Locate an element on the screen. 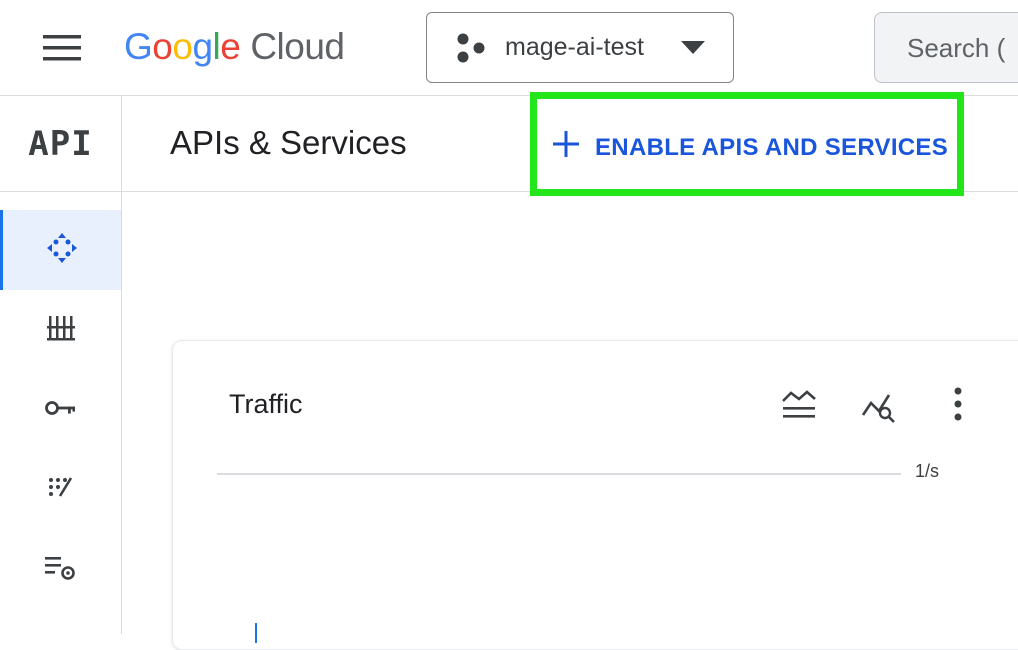 The height and width of the screenshot is (650, 1018). rail-item-page-usage is located at coordinates (60, 570).